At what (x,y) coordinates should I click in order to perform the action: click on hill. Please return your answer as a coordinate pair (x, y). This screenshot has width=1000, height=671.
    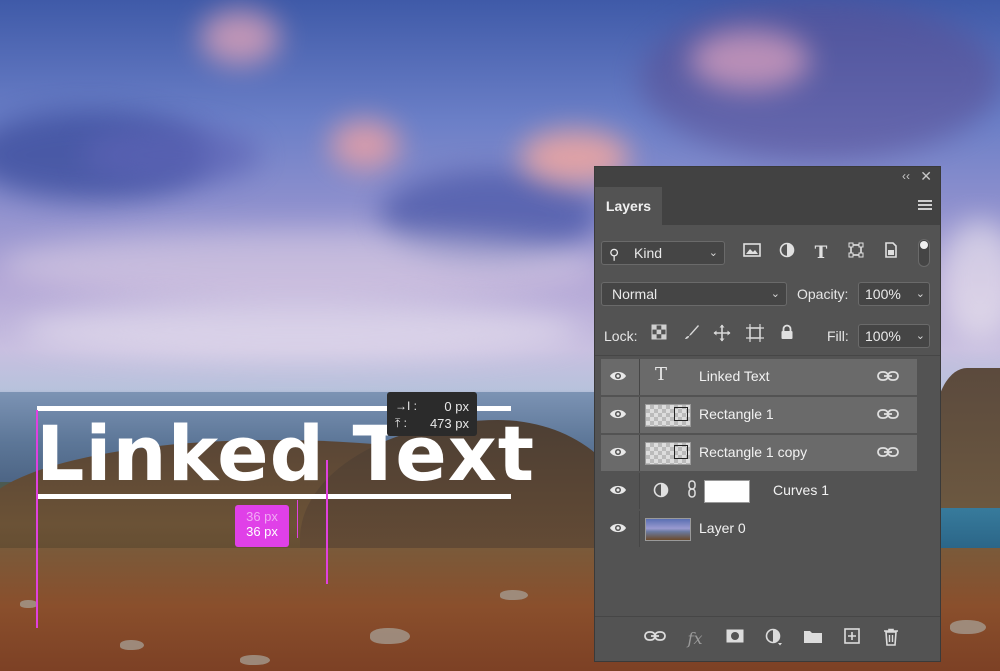
    Looking at the image, I should click on (967, 438).